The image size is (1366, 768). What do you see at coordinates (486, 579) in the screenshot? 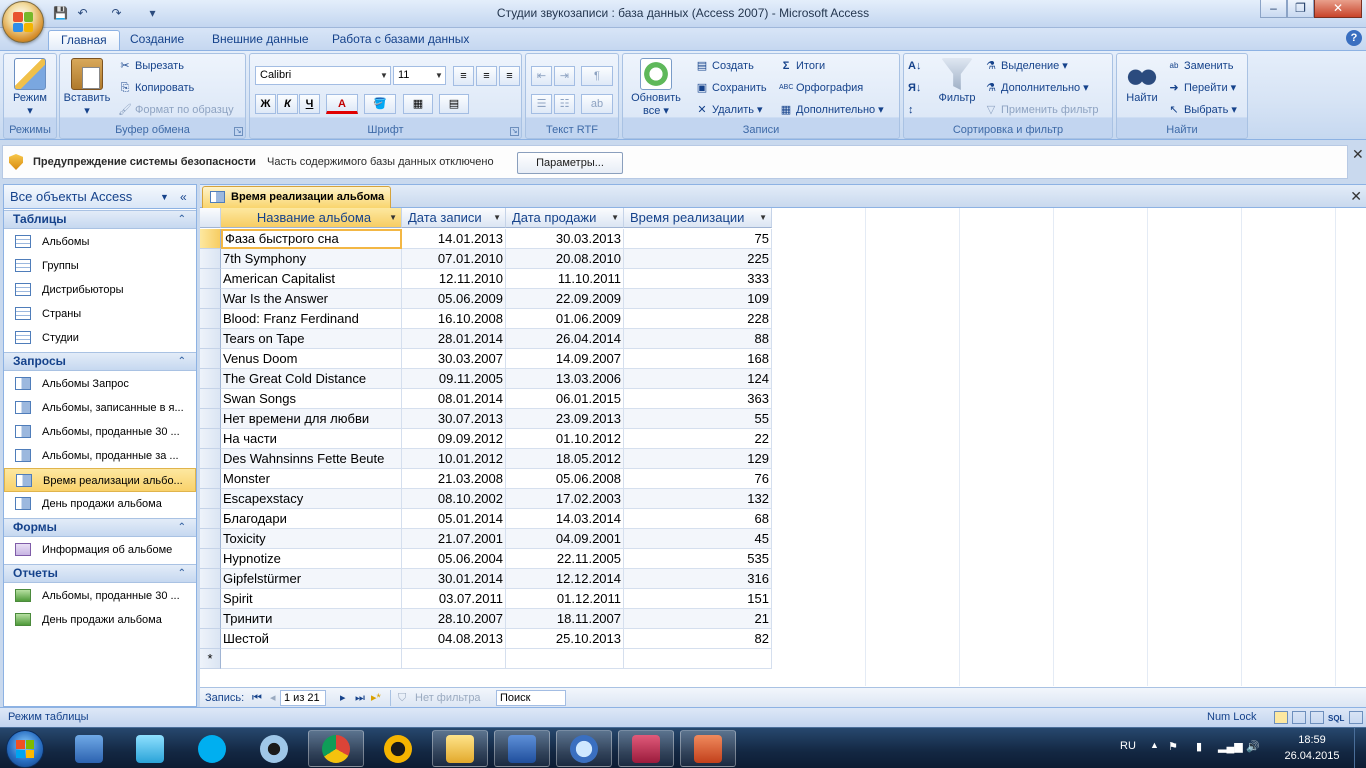
I see `table-row: Gipfelstürmer 30.01.2014 12.12.2014 316` at bounding box center [486, 579].